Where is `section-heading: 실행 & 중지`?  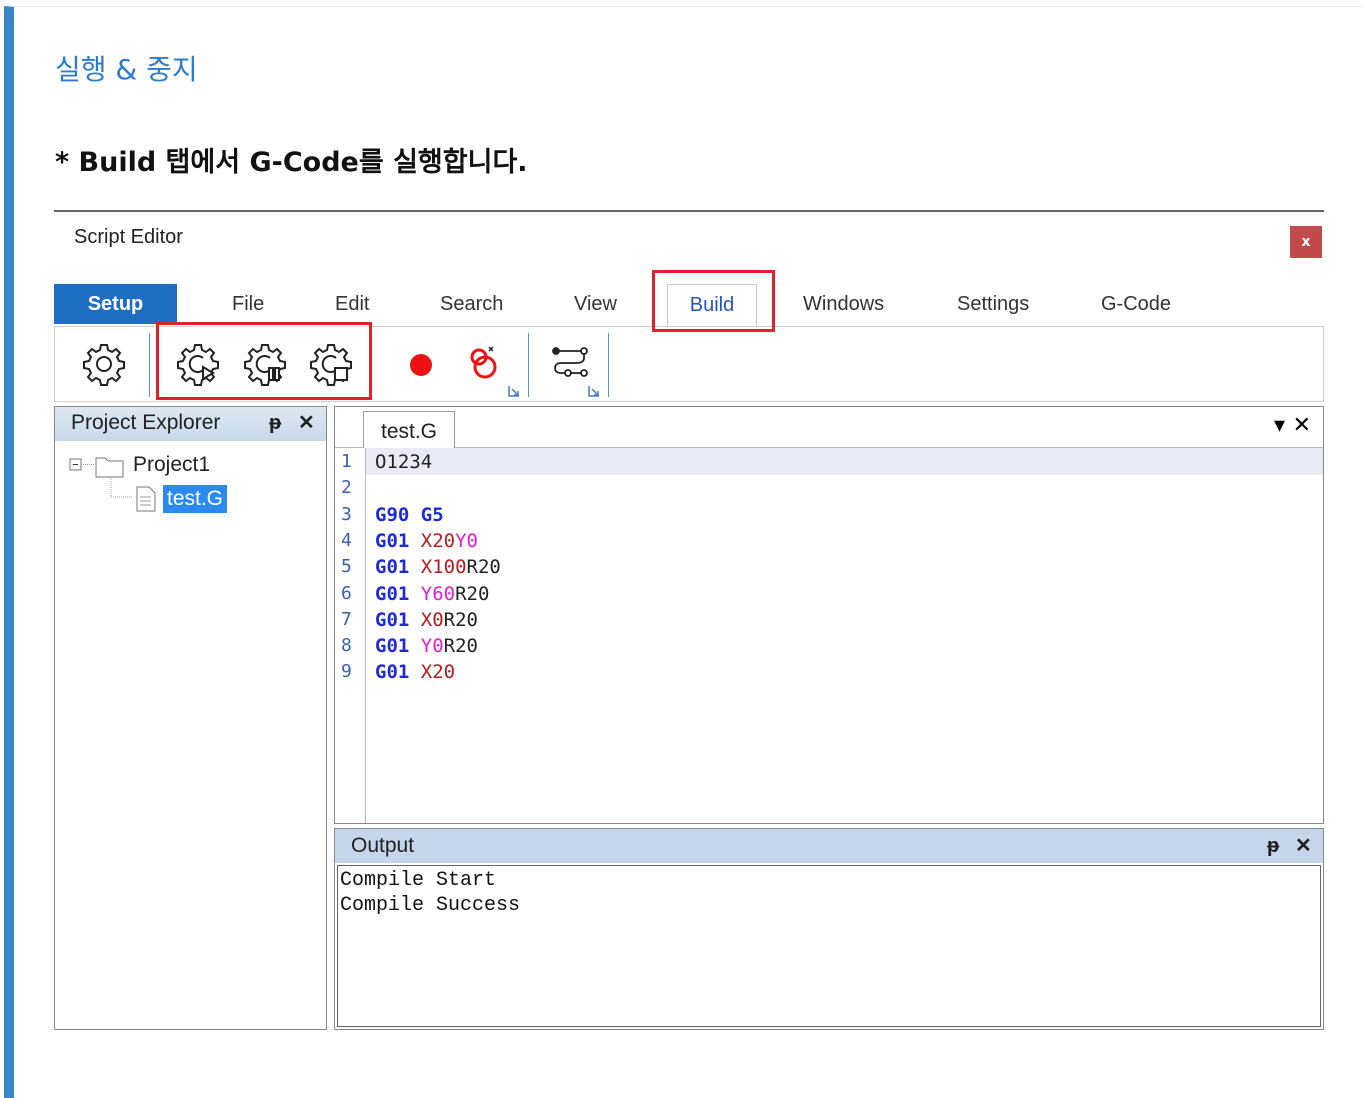 section-heading: 실행 & 중지 is located at coordinates (126, 69).